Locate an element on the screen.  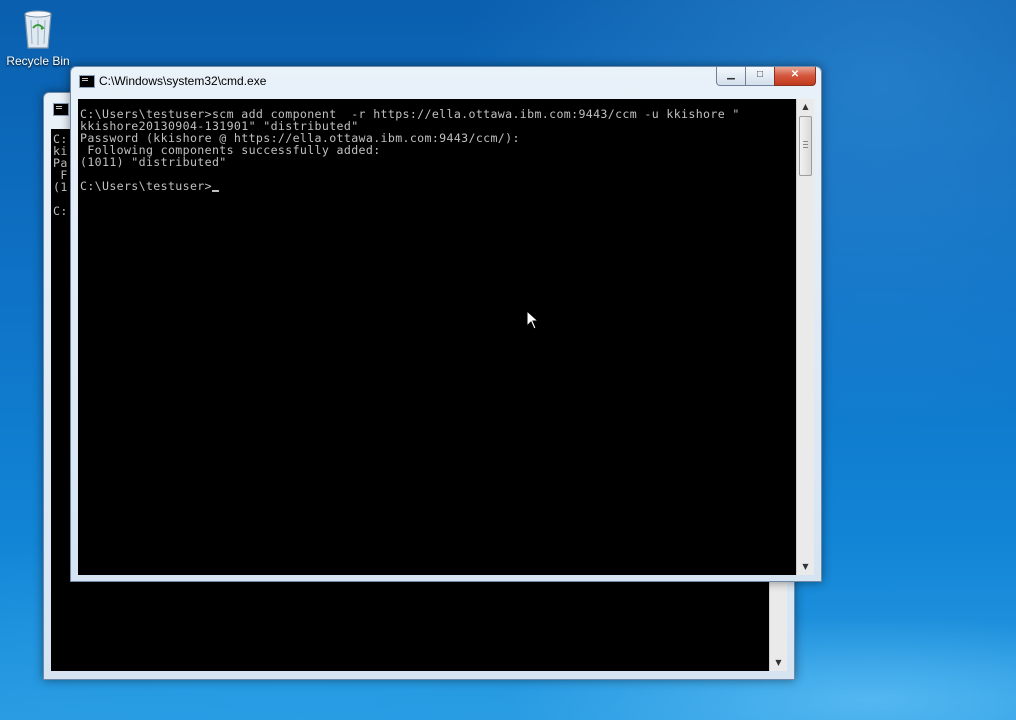
recycle-bin-shortcut: Recycle Bin is located at coordinates (38, 37).